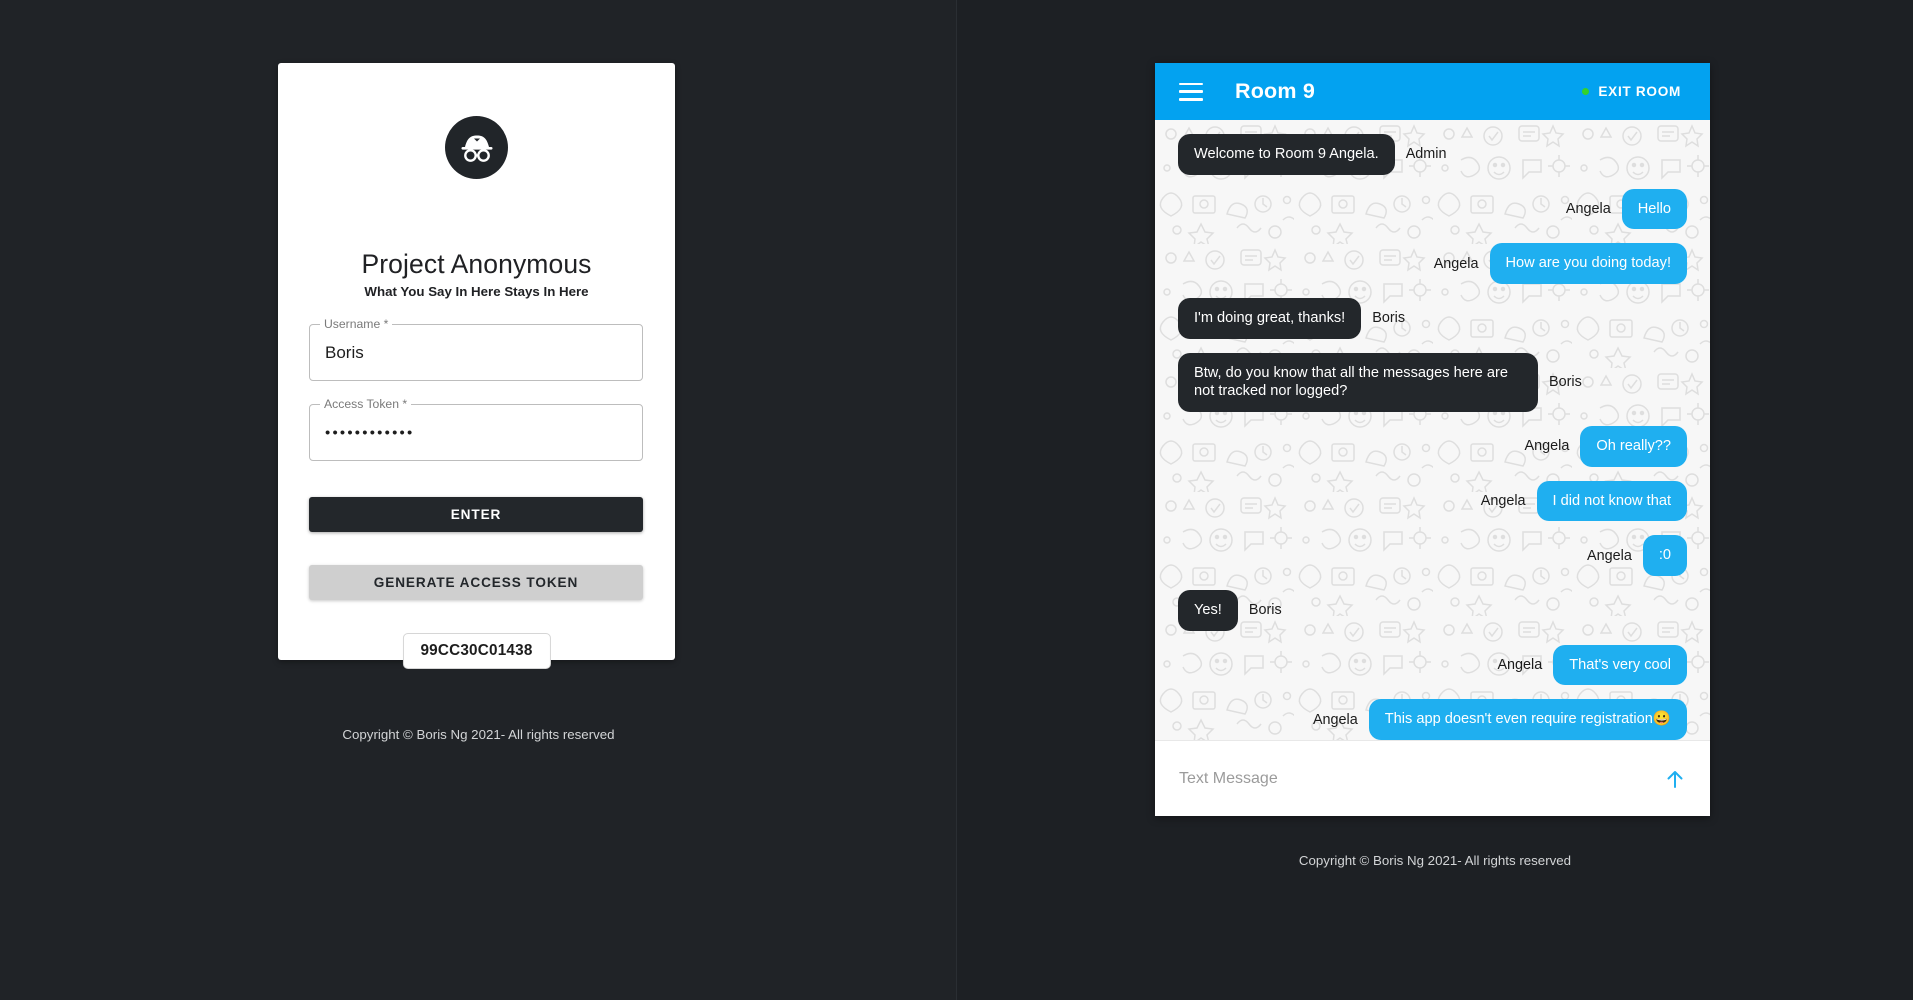 The height and width of the screenshot is (1000, 1913). I want to click on message-row: Angela I did not know that, so click(1432, 501).